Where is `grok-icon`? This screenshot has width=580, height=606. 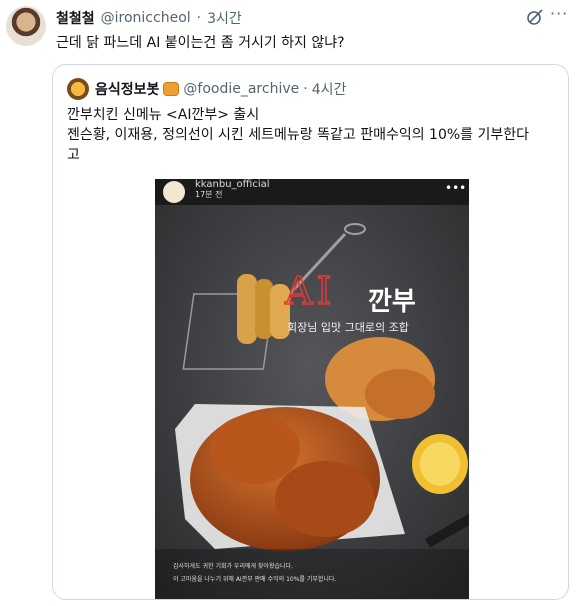 grok-icon is located at coordinates (535, 17).